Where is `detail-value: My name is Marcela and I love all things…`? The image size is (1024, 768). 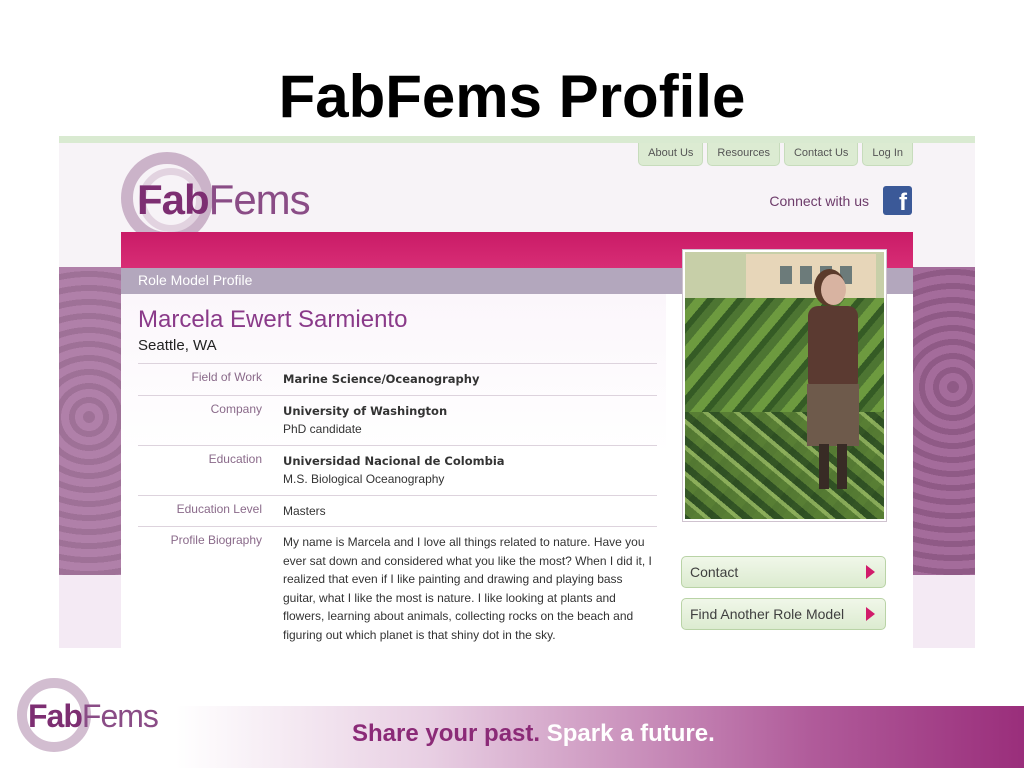
detail-value: My name is Marcela and I love all things… is located at coordinates (470, 588).